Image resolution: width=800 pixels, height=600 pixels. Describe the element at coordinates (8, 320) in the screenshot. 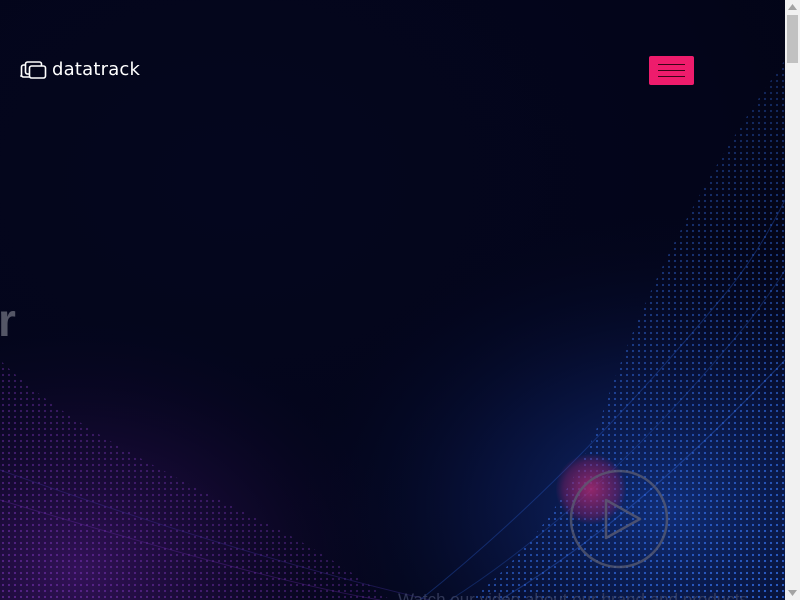

I see `hero-headline: r` at that location.